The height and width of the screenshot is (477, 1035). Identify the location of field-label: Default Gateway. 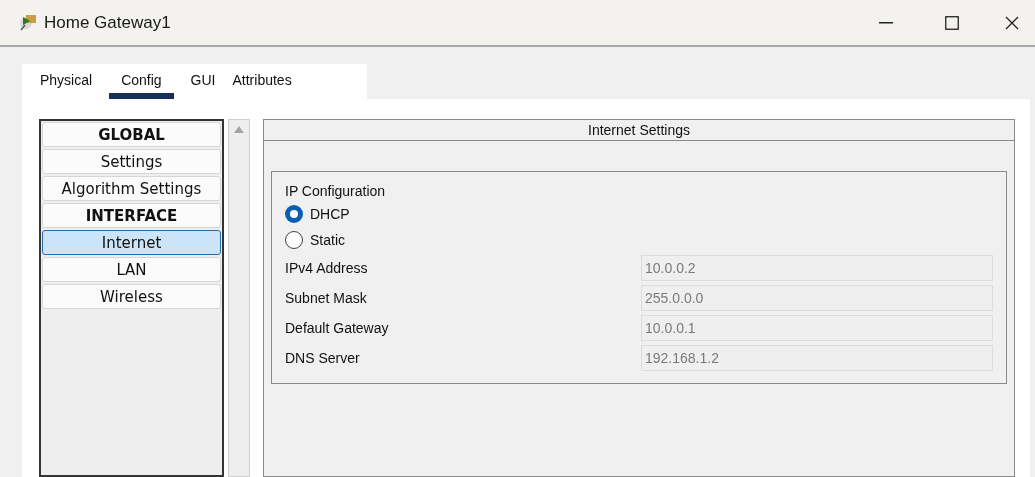
(337, 328).